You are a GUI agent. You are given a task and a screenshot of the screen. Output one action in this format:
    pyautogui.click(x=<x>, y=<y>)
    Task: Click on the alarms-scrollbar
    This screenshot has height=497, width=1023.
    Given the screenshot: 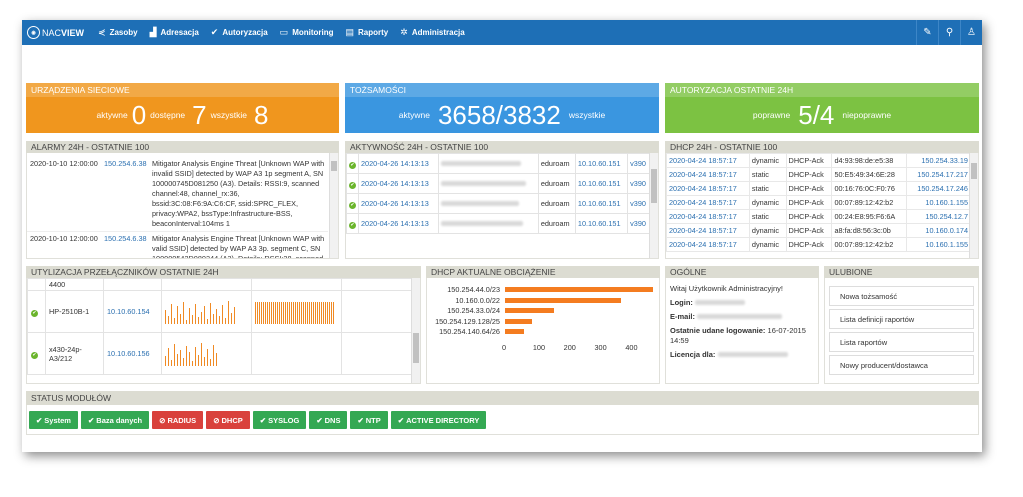 What is the action you would take?
    pyautogui.click(x=333, y=205)
    